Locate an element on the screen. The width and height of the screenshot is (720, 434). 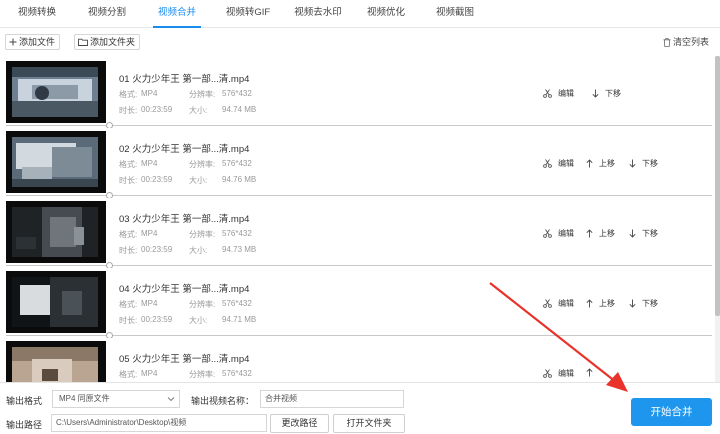
clear-list-button: 清空列表 is located at coordinates (687, 42).